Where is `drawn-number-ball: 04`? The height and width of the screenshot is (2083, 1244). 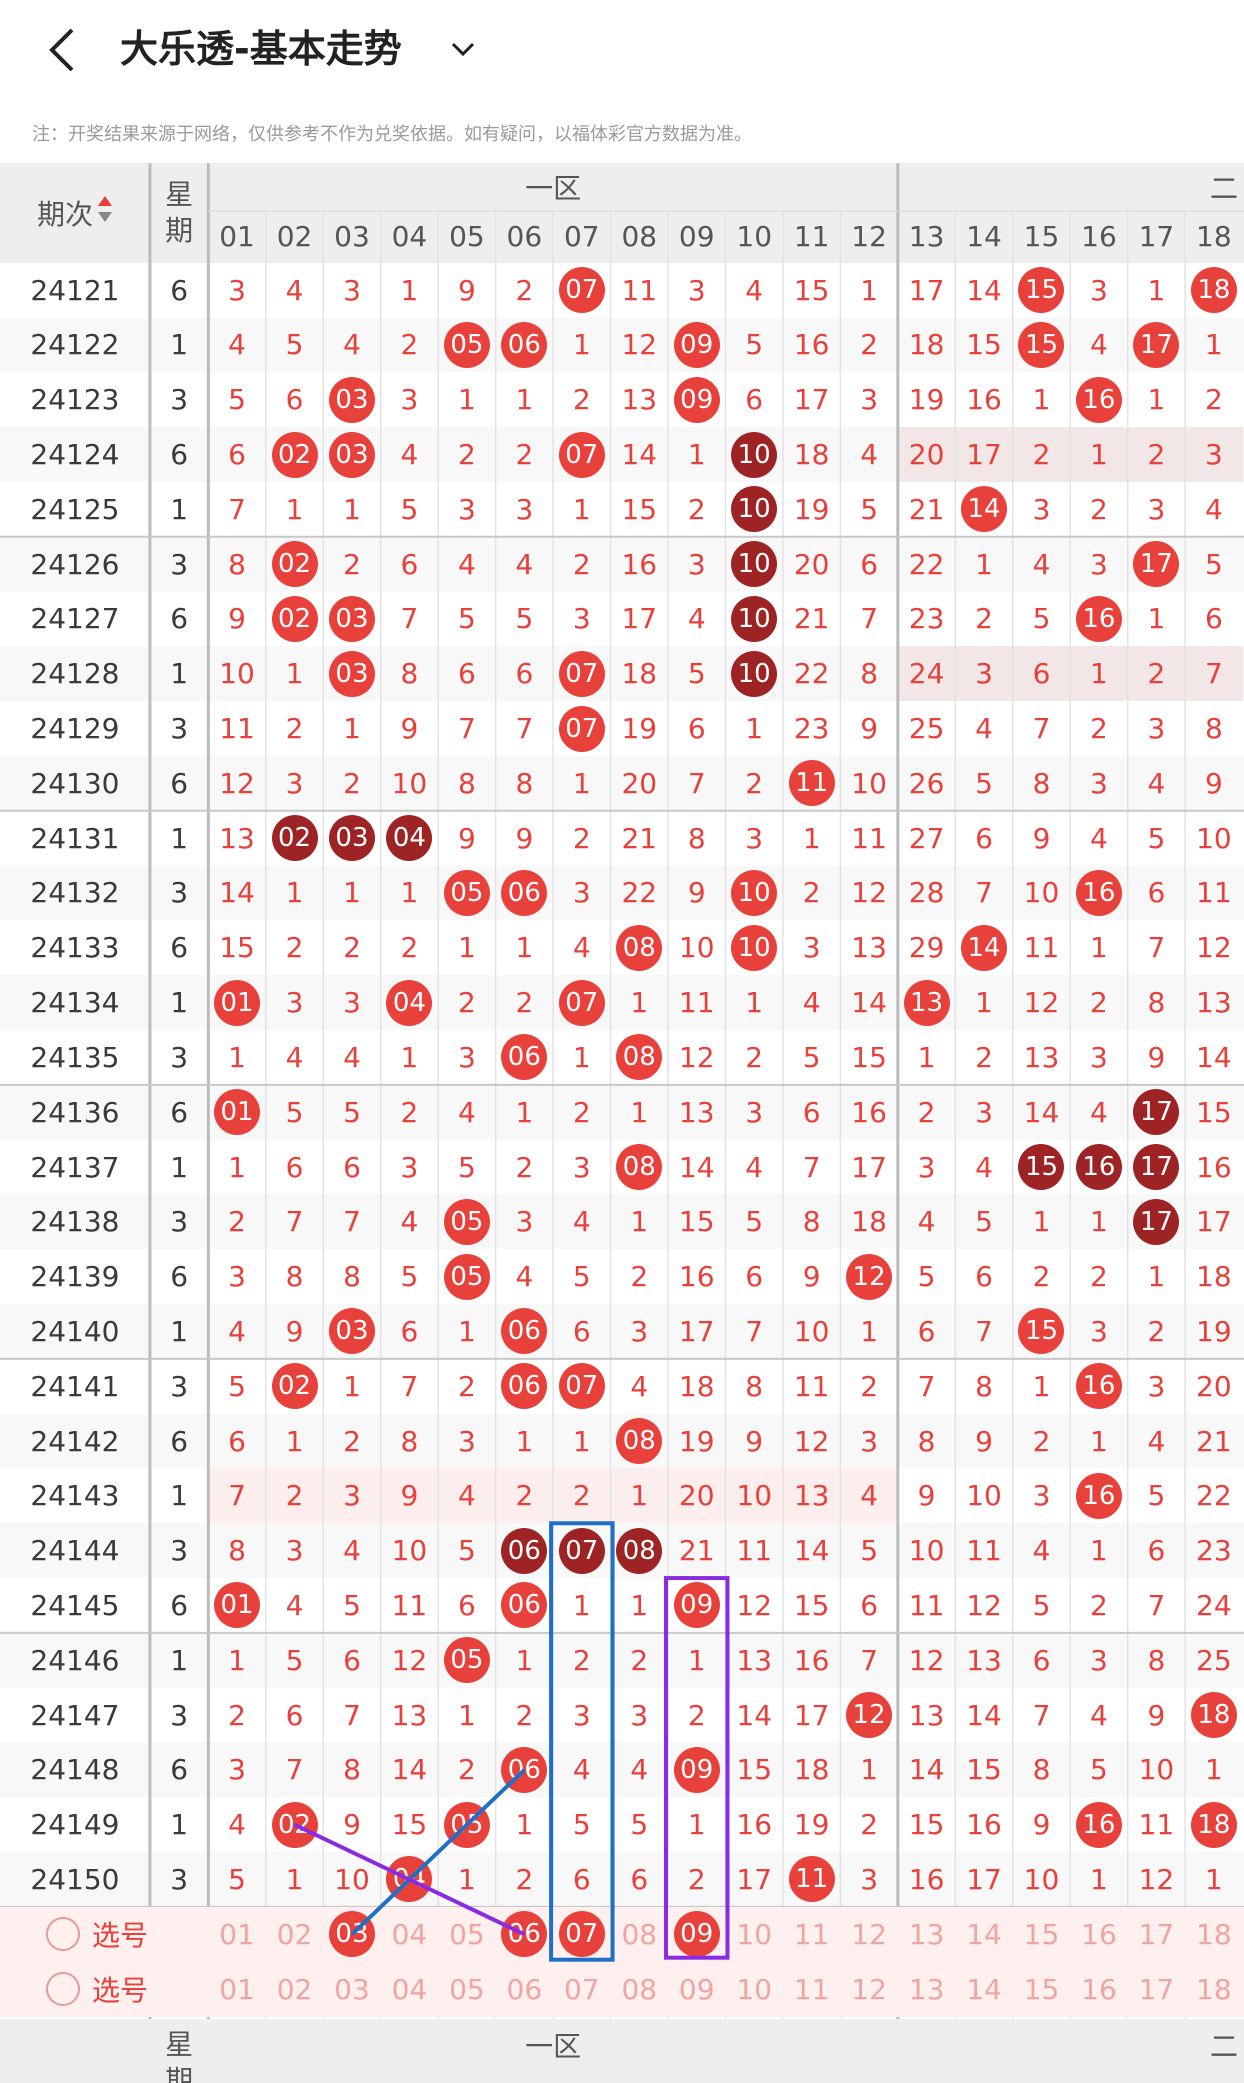 drawn-number-ball: 04 is located at coordinates (409, 838).